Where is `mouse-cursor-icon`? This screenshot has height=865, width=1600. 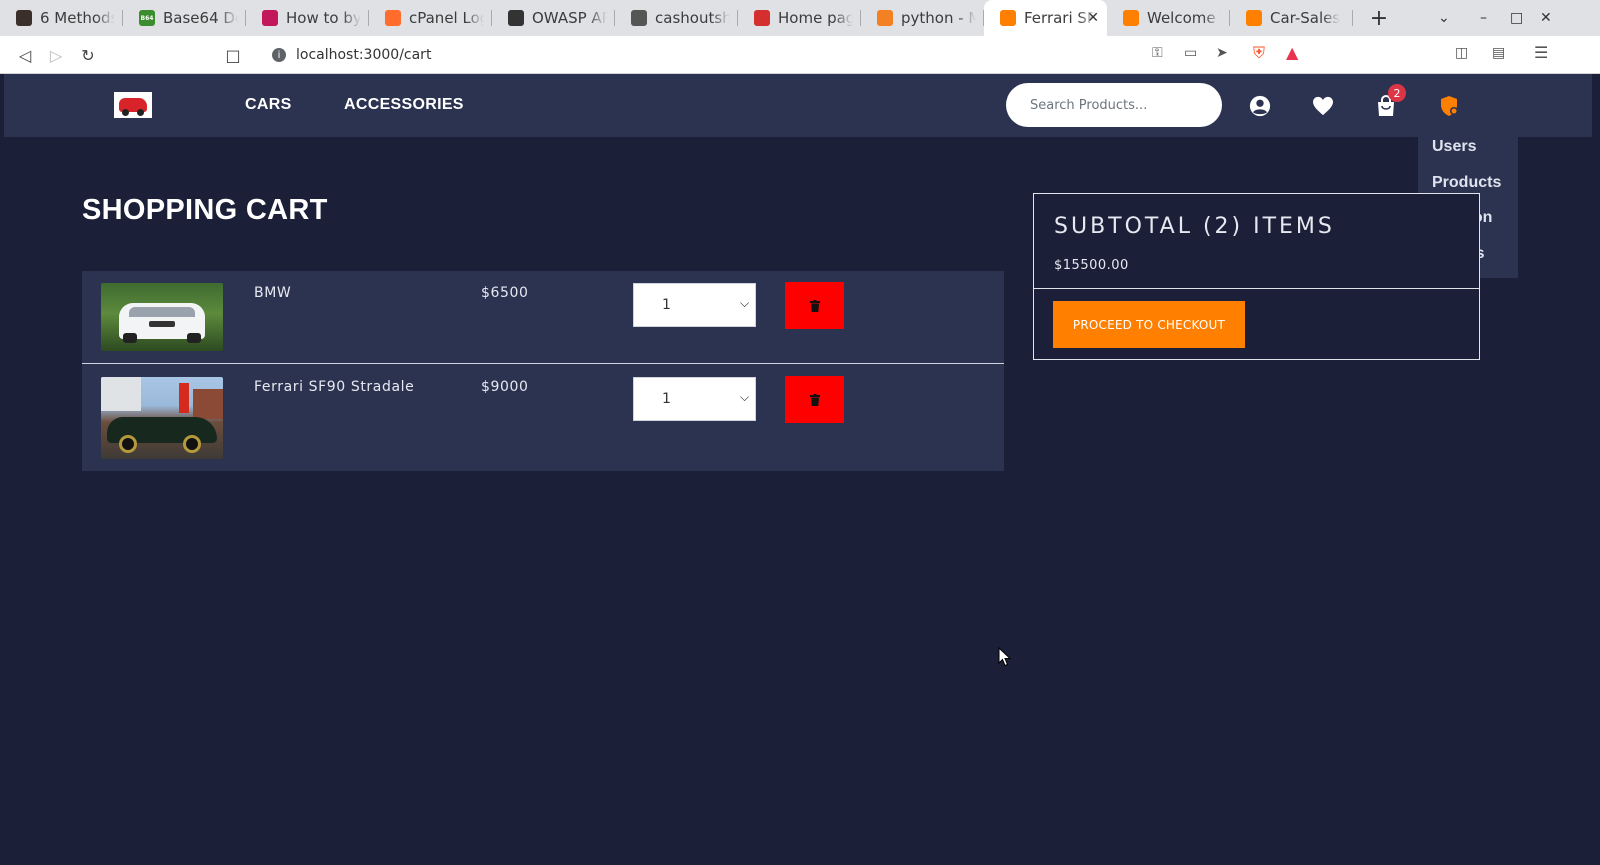
mouse-cursor-icon is located at coordinates (1005, 657).